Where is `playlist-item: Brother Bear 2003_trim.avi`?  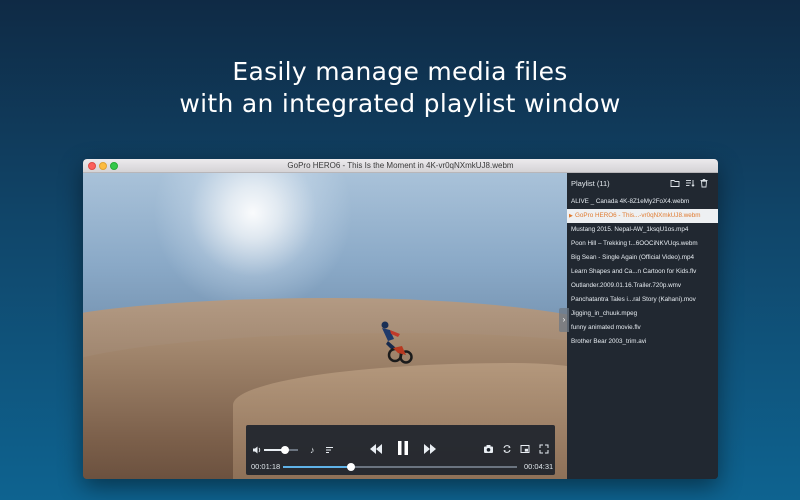 playlist-item: Brother Bear 2003_trim.avi is located at coordinates (642, 342).